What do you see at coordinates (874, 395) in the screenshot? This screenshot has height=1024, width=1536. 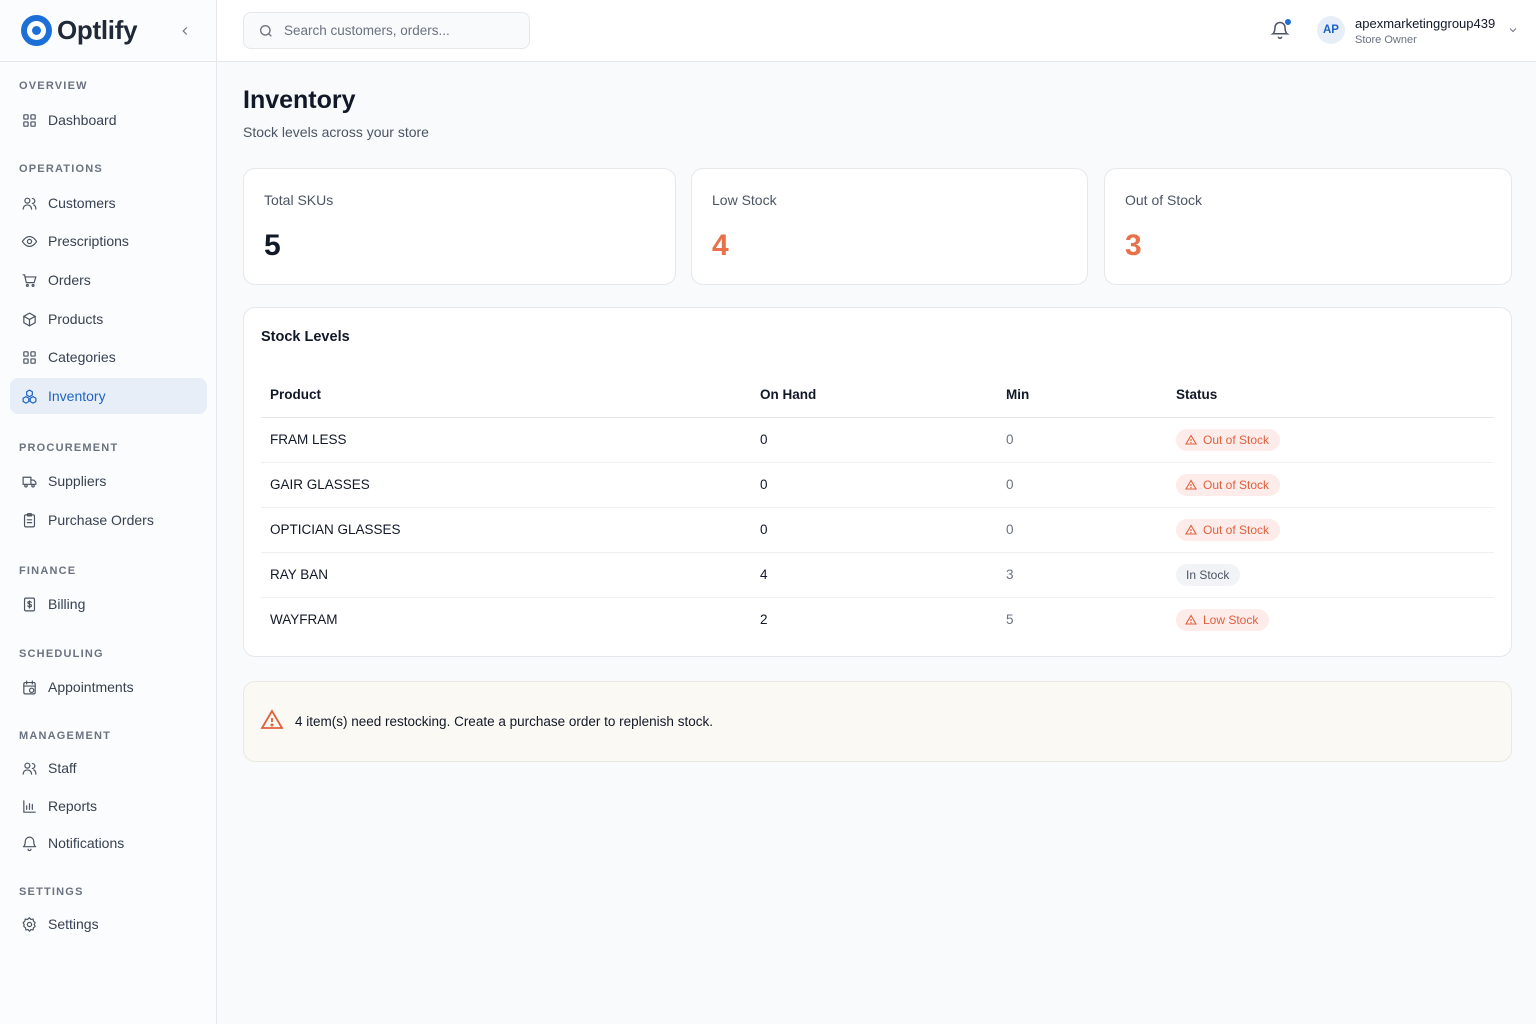 I see `column-header-on-hand: On Hand` at bounding box center [874, 395].